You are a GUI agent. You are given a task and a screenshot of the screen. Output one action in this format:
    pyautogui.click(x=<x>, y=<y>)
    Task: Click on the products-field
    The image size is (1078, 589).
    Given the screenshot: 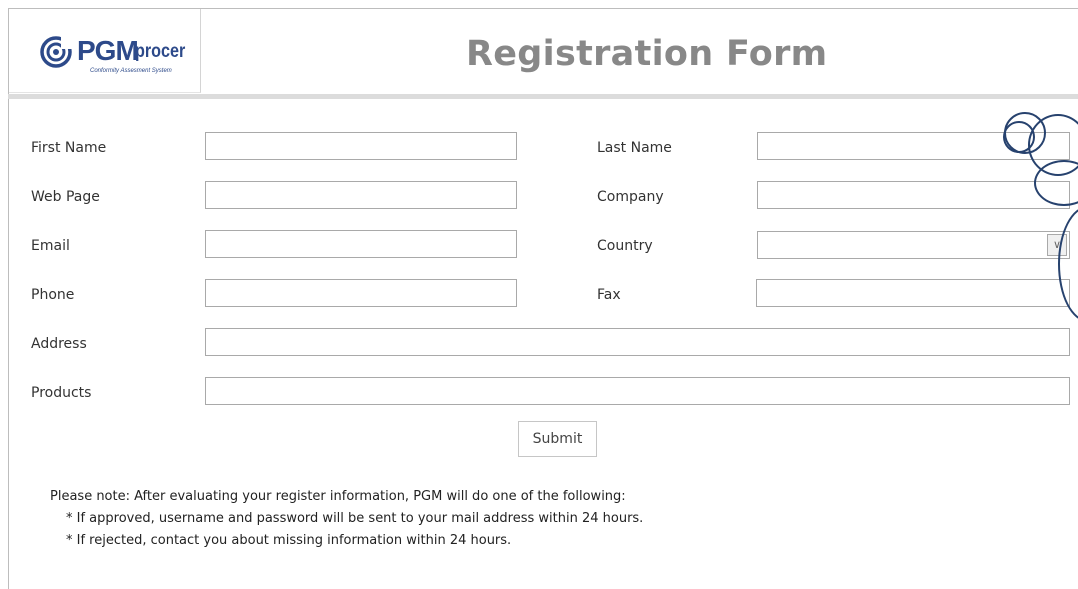 What is the action you would take?
    pyautogui.click(x=637, y=391)
    